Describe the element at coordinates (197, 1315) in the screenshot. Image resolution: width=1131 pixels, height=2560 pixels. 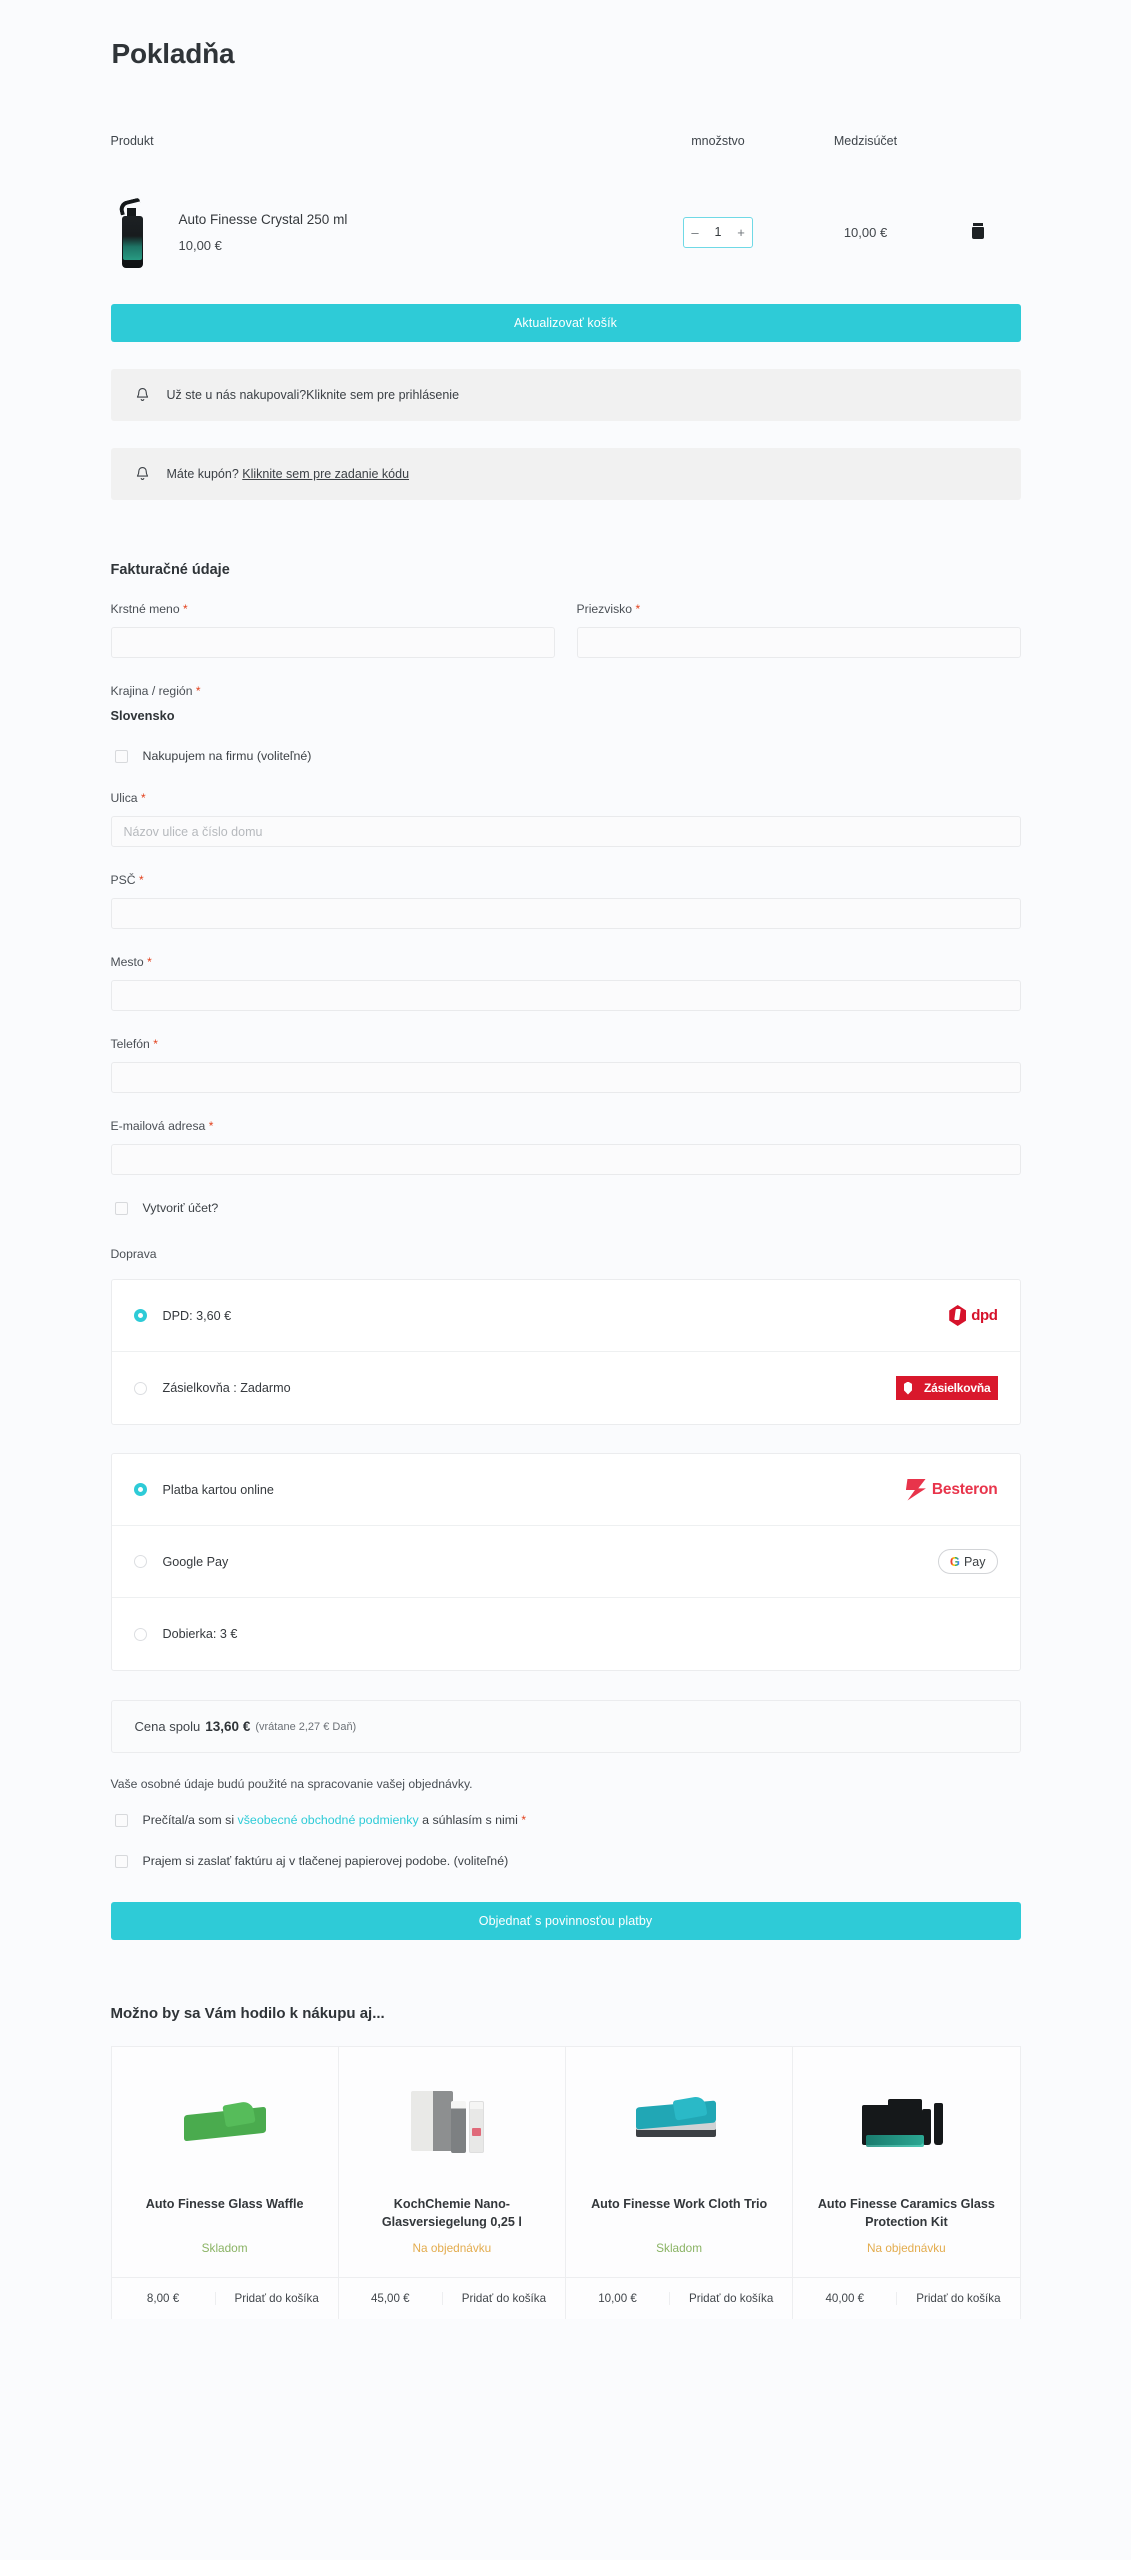
I see `shipping-option-dpd-label: DPD: 3,60 €` at that location.